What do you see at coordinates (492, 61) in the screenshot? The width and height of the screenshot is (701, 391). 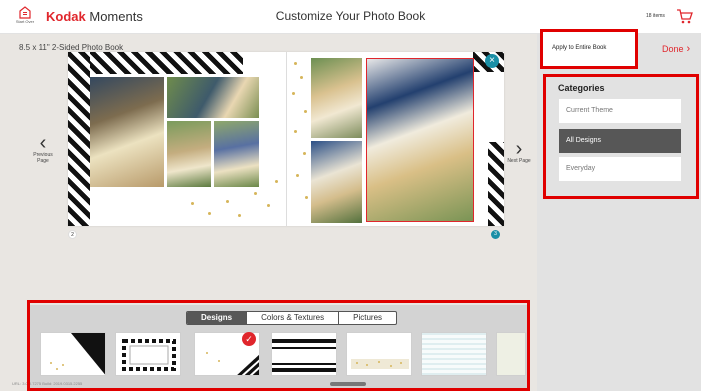 I see `close-icon: ×` at bounding box center [492, 61].